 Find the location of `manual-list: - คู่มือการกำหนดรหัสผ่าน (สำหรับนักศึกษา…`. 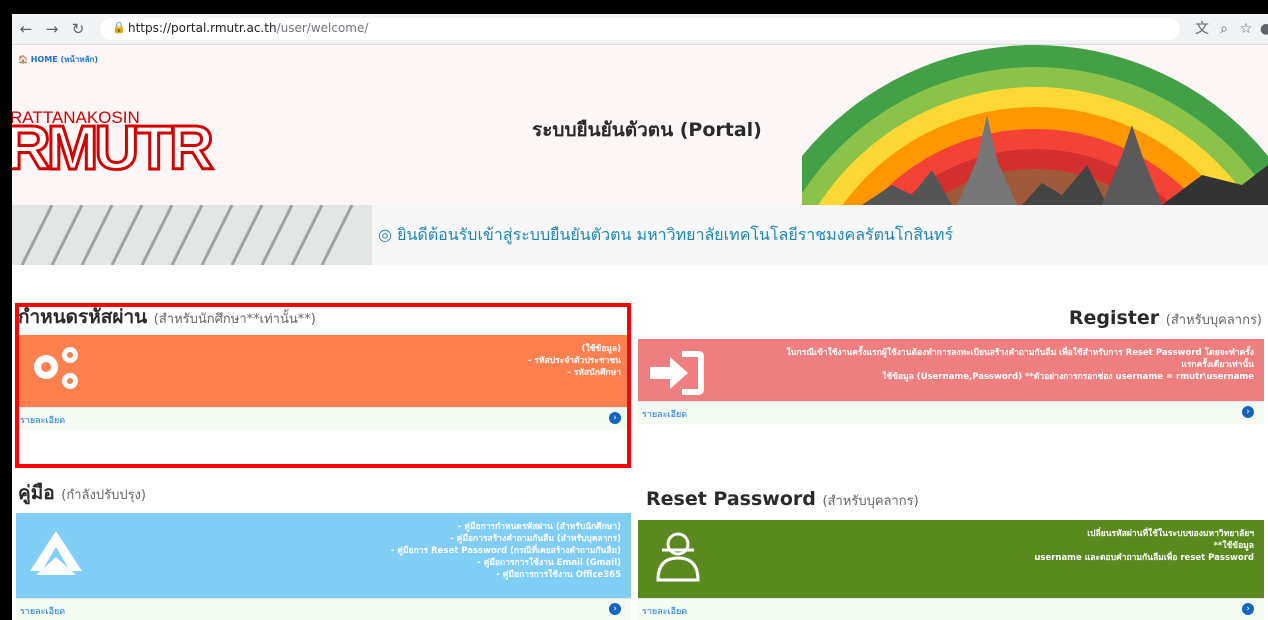

manual-list: - คู่มือการกำหนดรหัสผ่าน (สำหรับนักศึกษา… is located at coordinates (506, 551).